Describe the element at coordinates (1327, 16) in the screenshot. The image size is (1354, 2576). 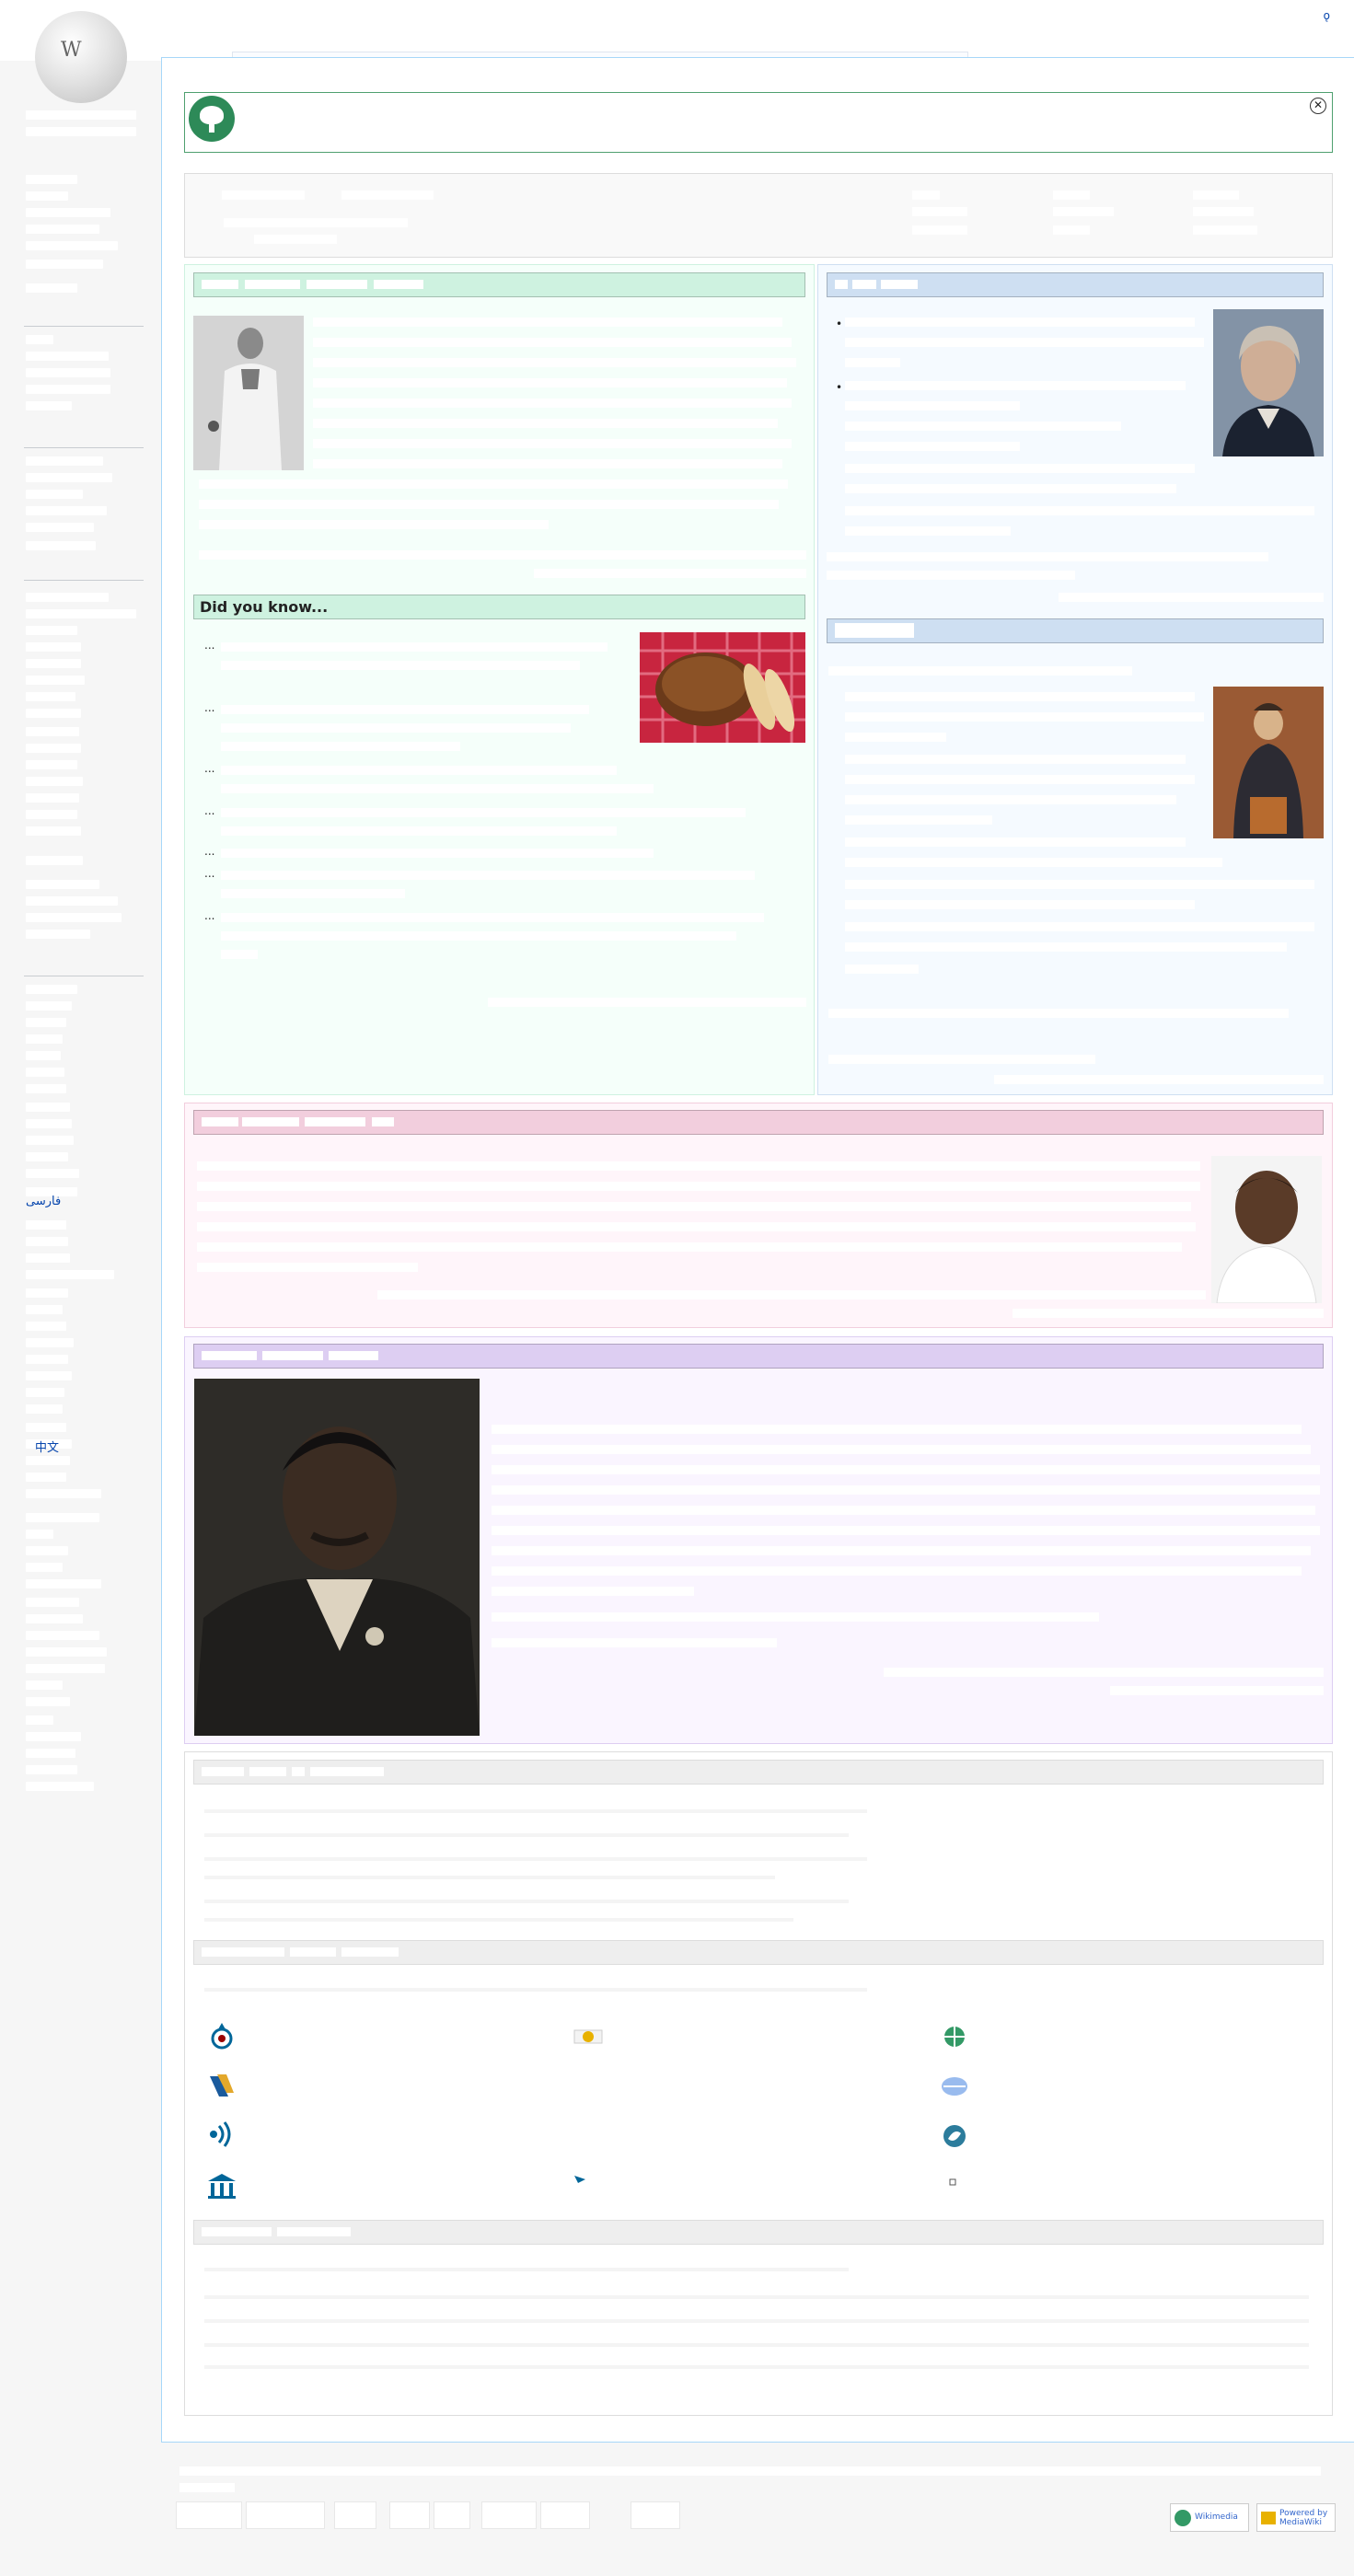
I see `user-menu-link: ǫ` at that location.